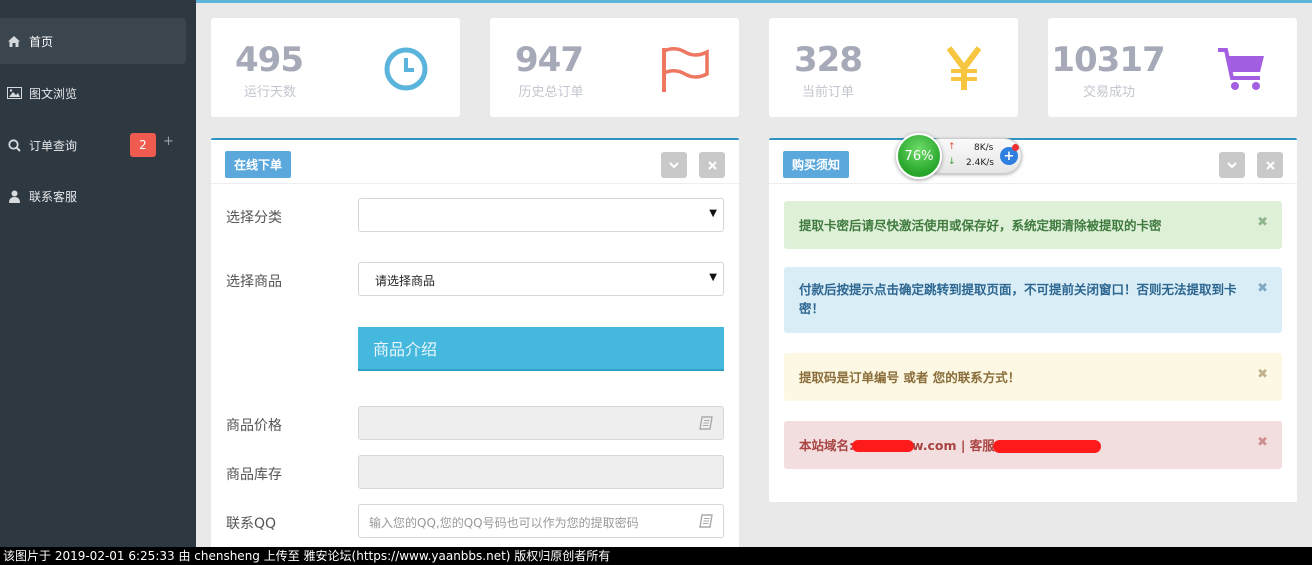 Image resolution: width=1312 pixels, height=565 pixels. Describe the element at coordinates (826, 445) in the screenshot. I see `domain-prefix: 本站域名:` at that location.